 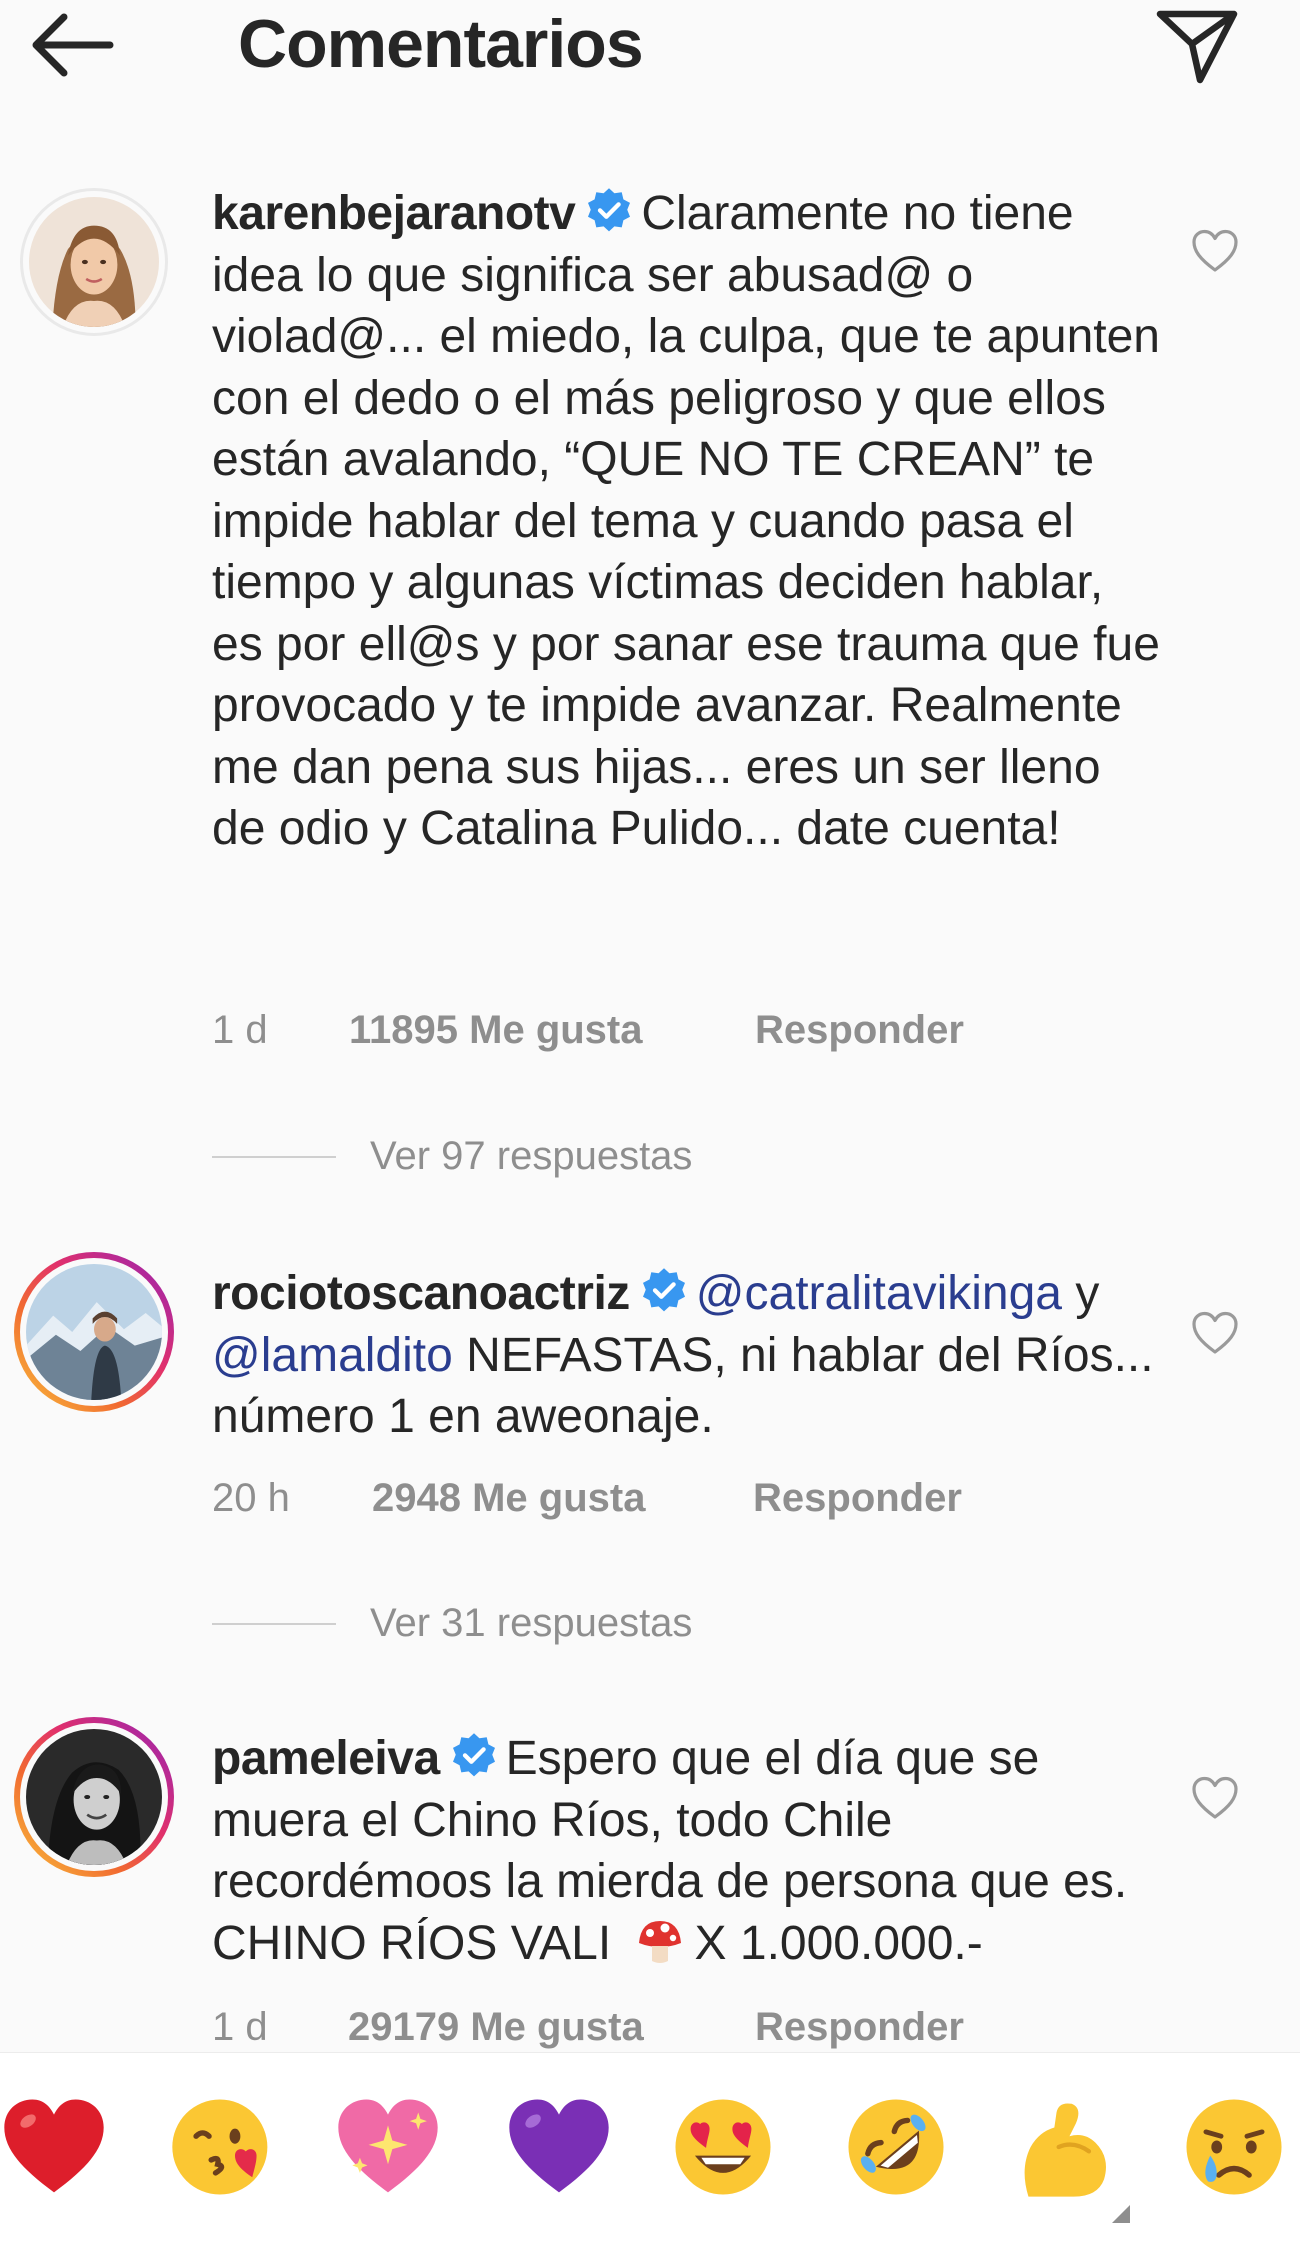 I want to click on emoji-reaction-bar, so click(x=650, y=2152).